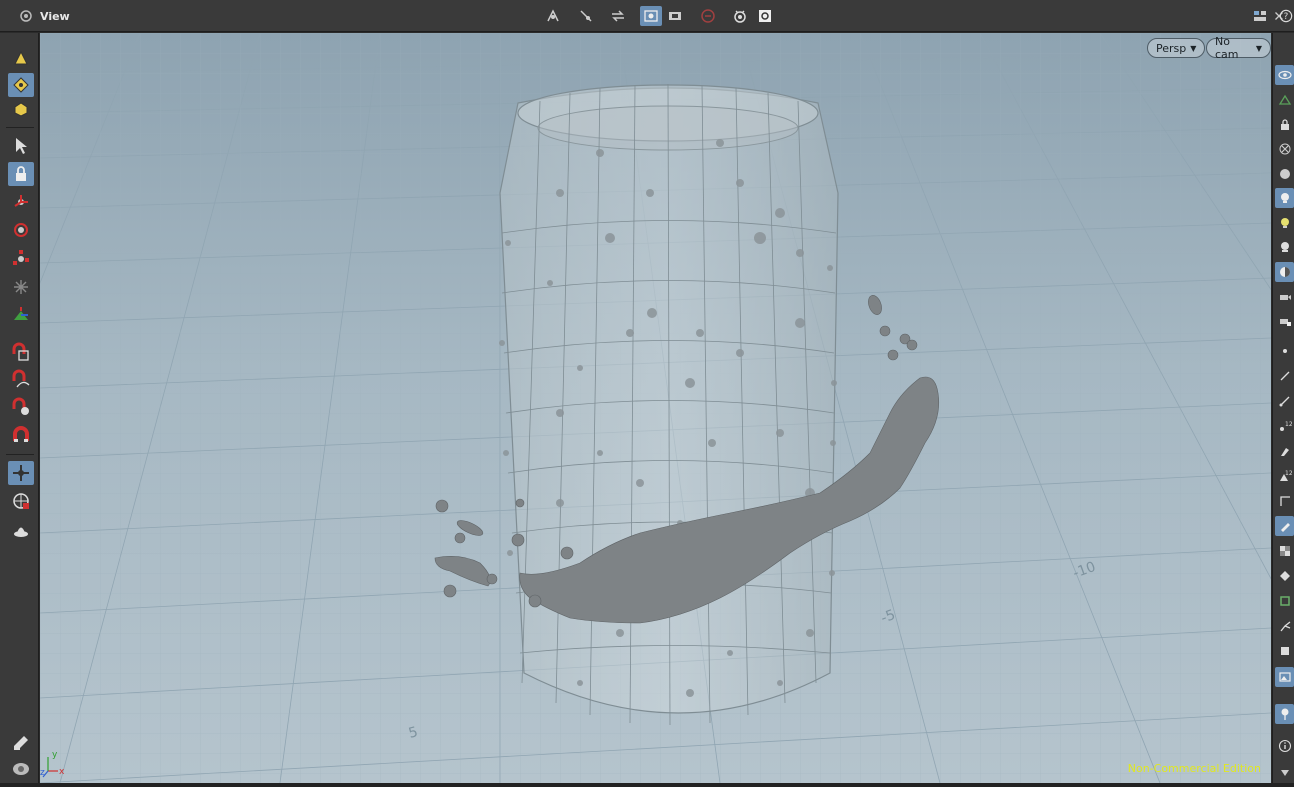  I want to click on axis-y-label: y, so click(55, 755).